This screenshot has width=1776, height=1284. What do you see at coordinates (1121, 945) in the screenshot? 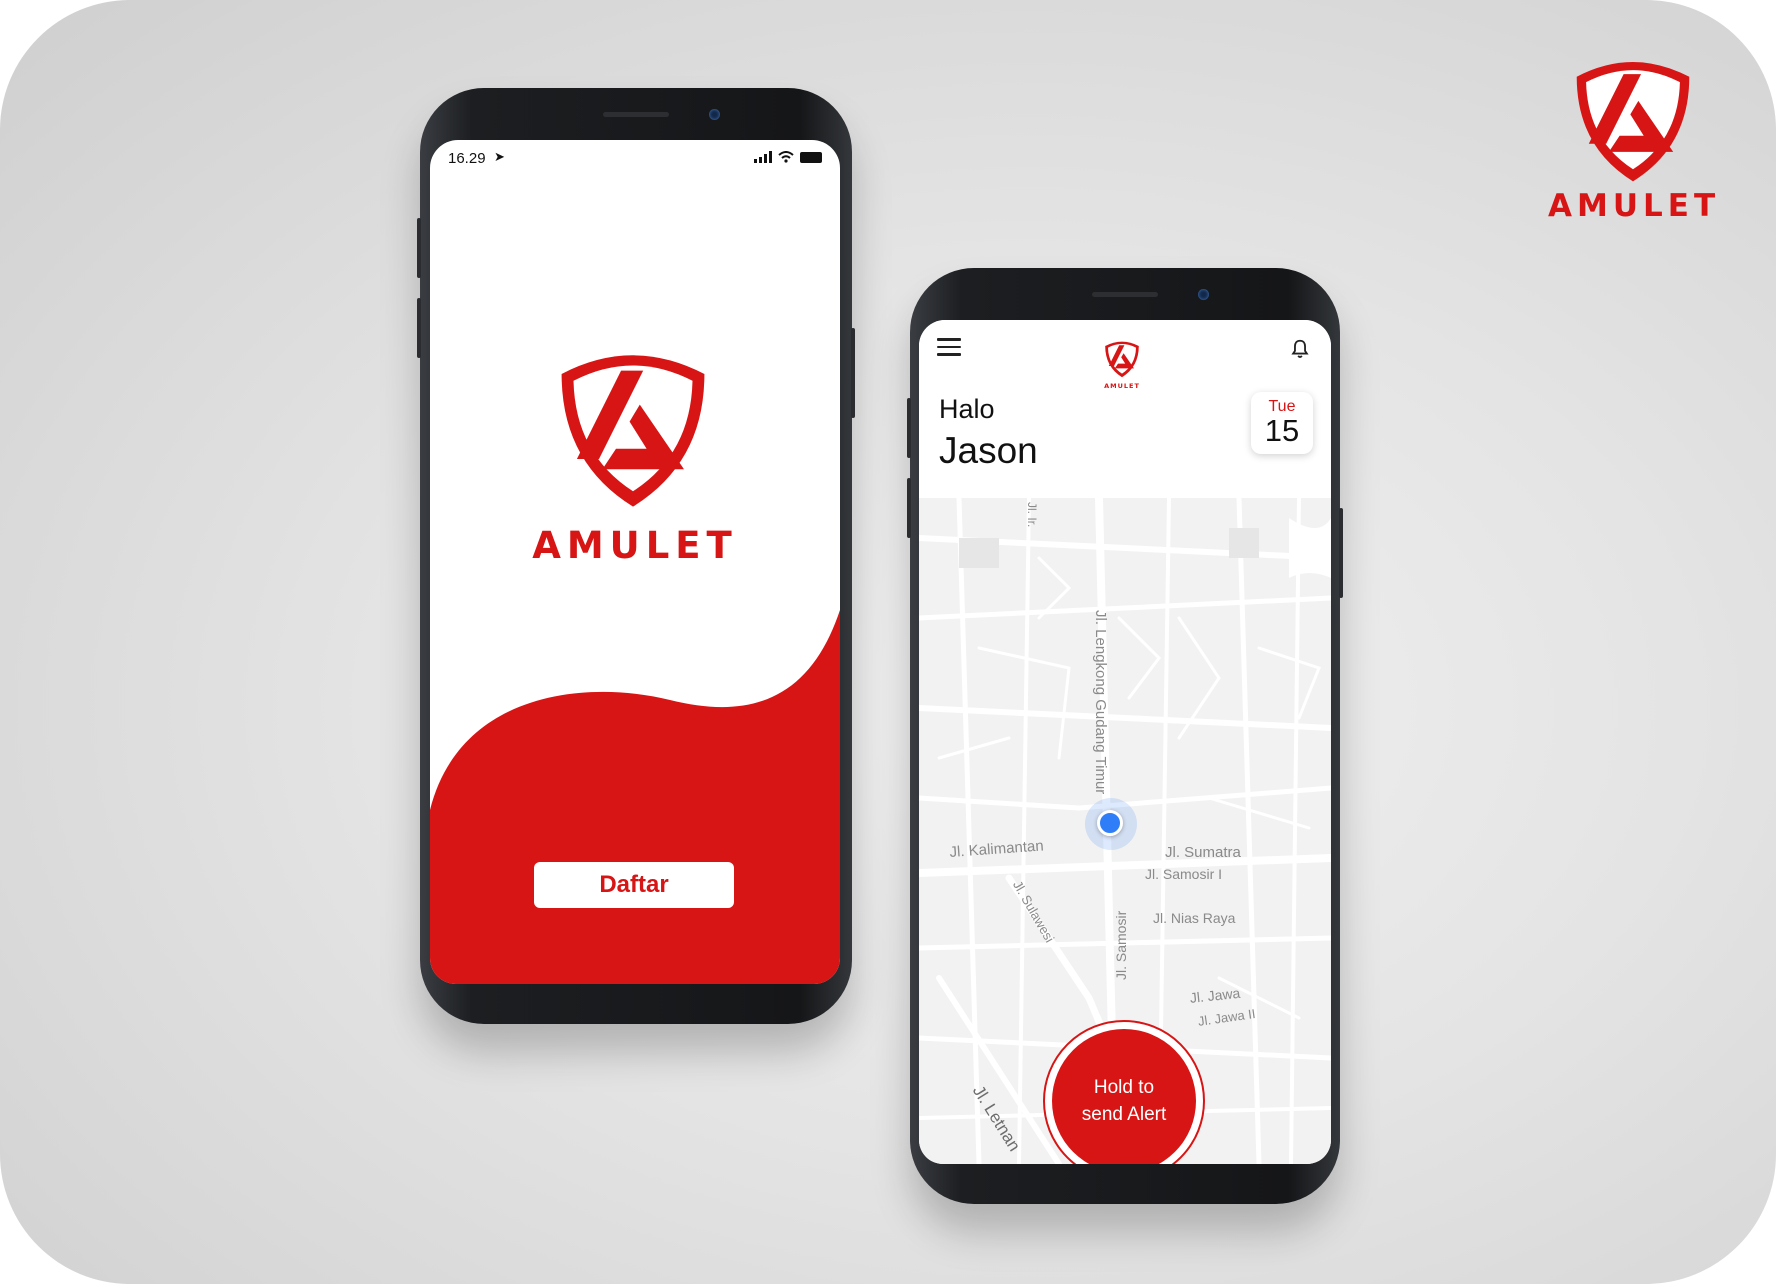
I see `street-label: Jl. Samosir` at bounding box center [1121, 945].